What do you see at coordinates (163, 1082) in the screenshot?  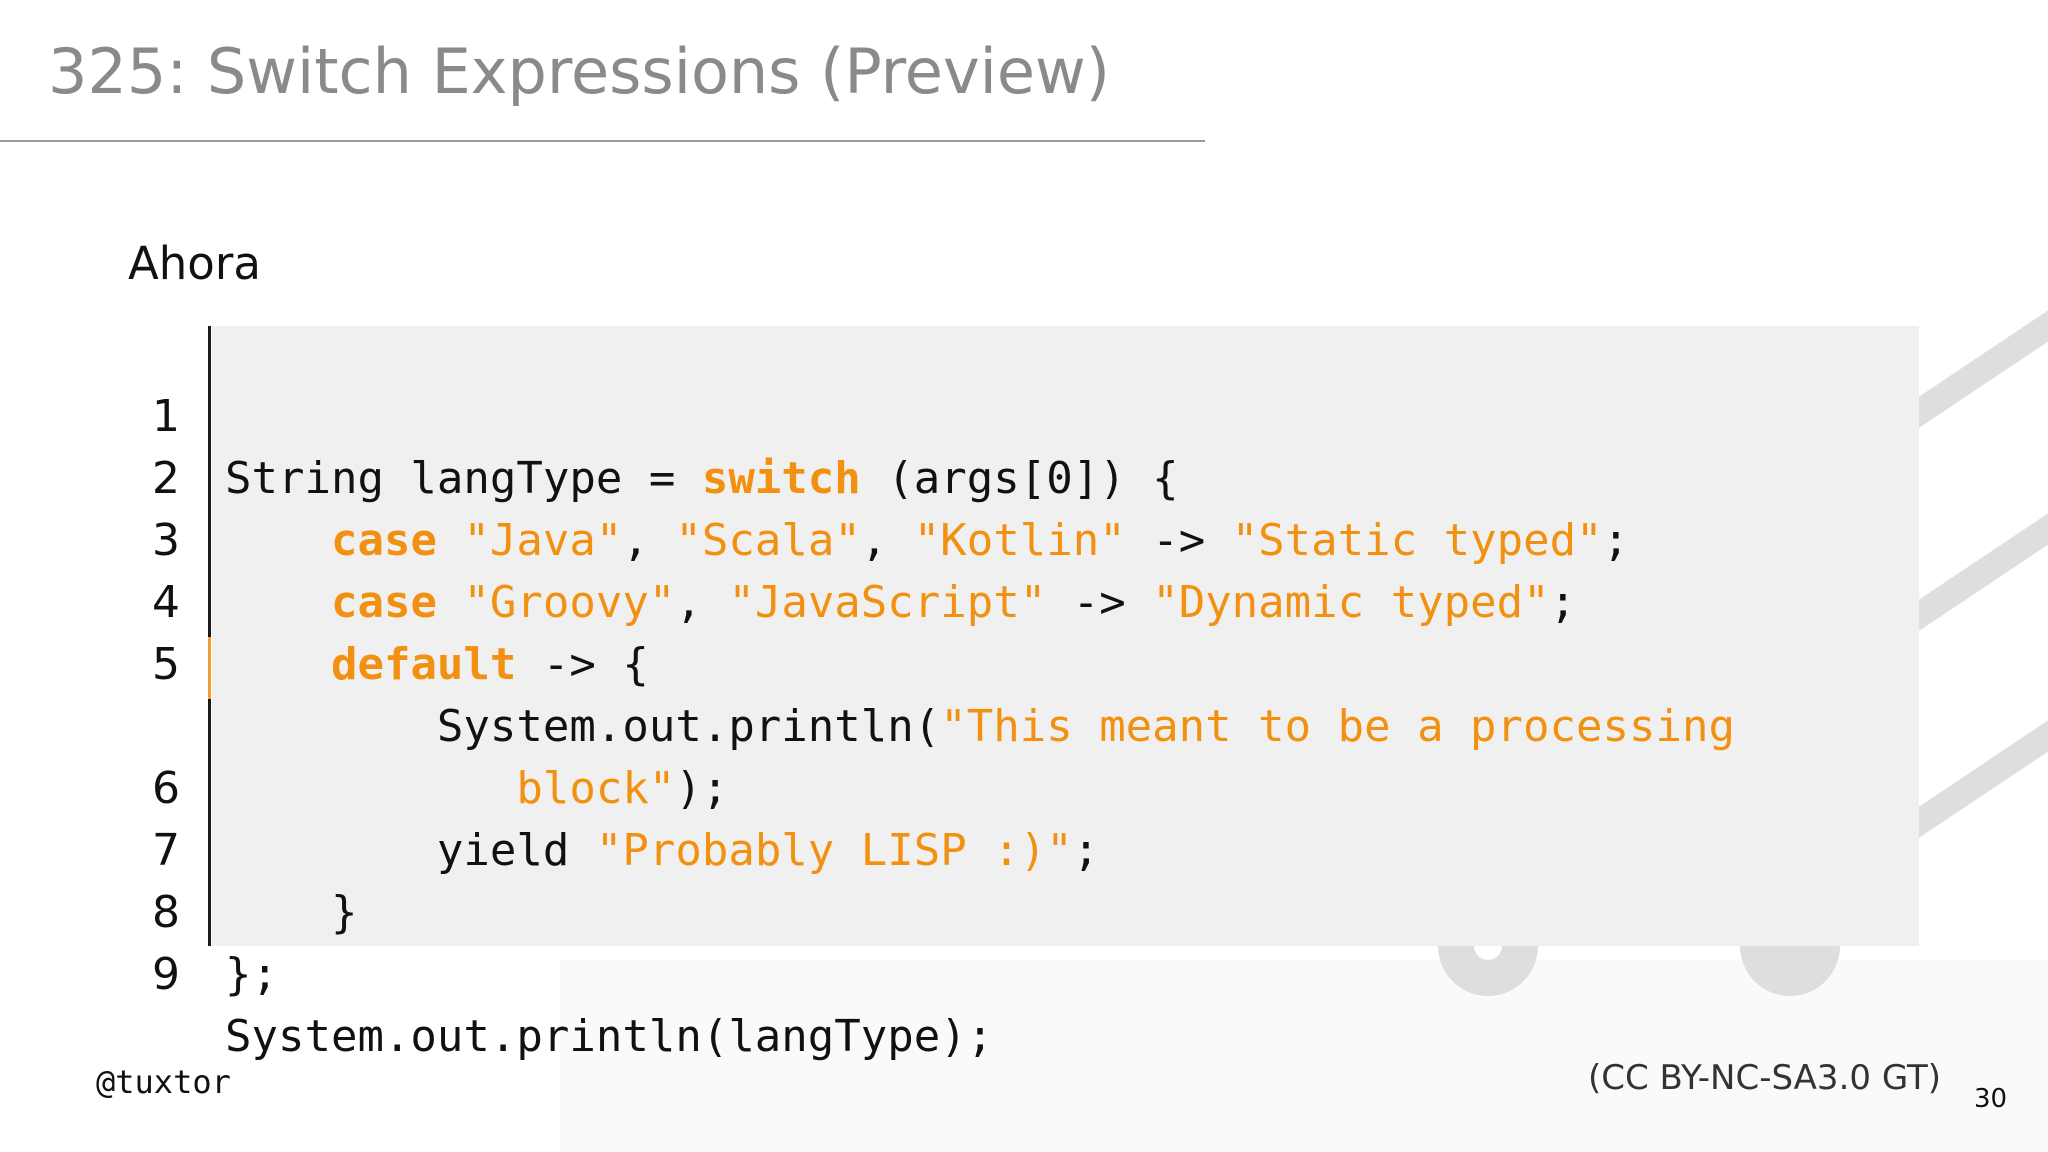 I see `author-handle: @tuxtor` at bounding box center [163, 1082].